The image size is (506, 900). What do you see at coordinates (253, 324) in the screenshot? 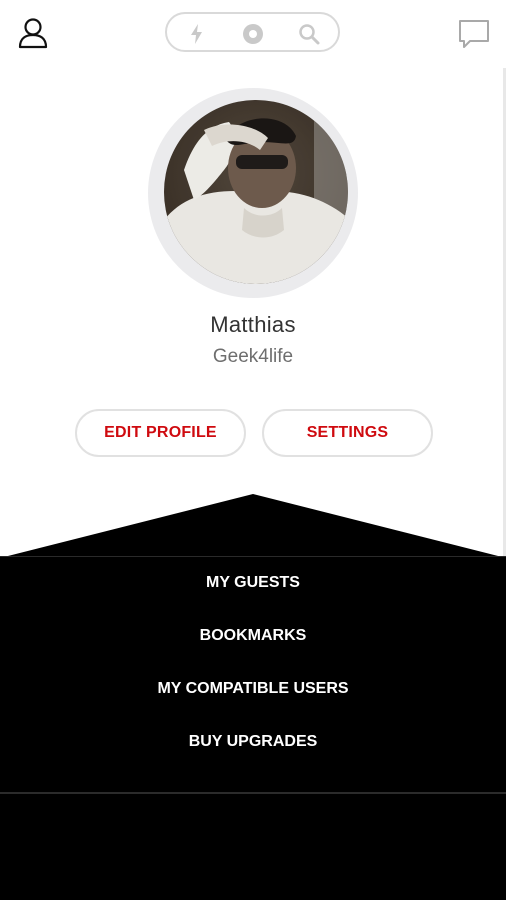
I see `profile-name: Matthias` at bounding box center [253, 324].